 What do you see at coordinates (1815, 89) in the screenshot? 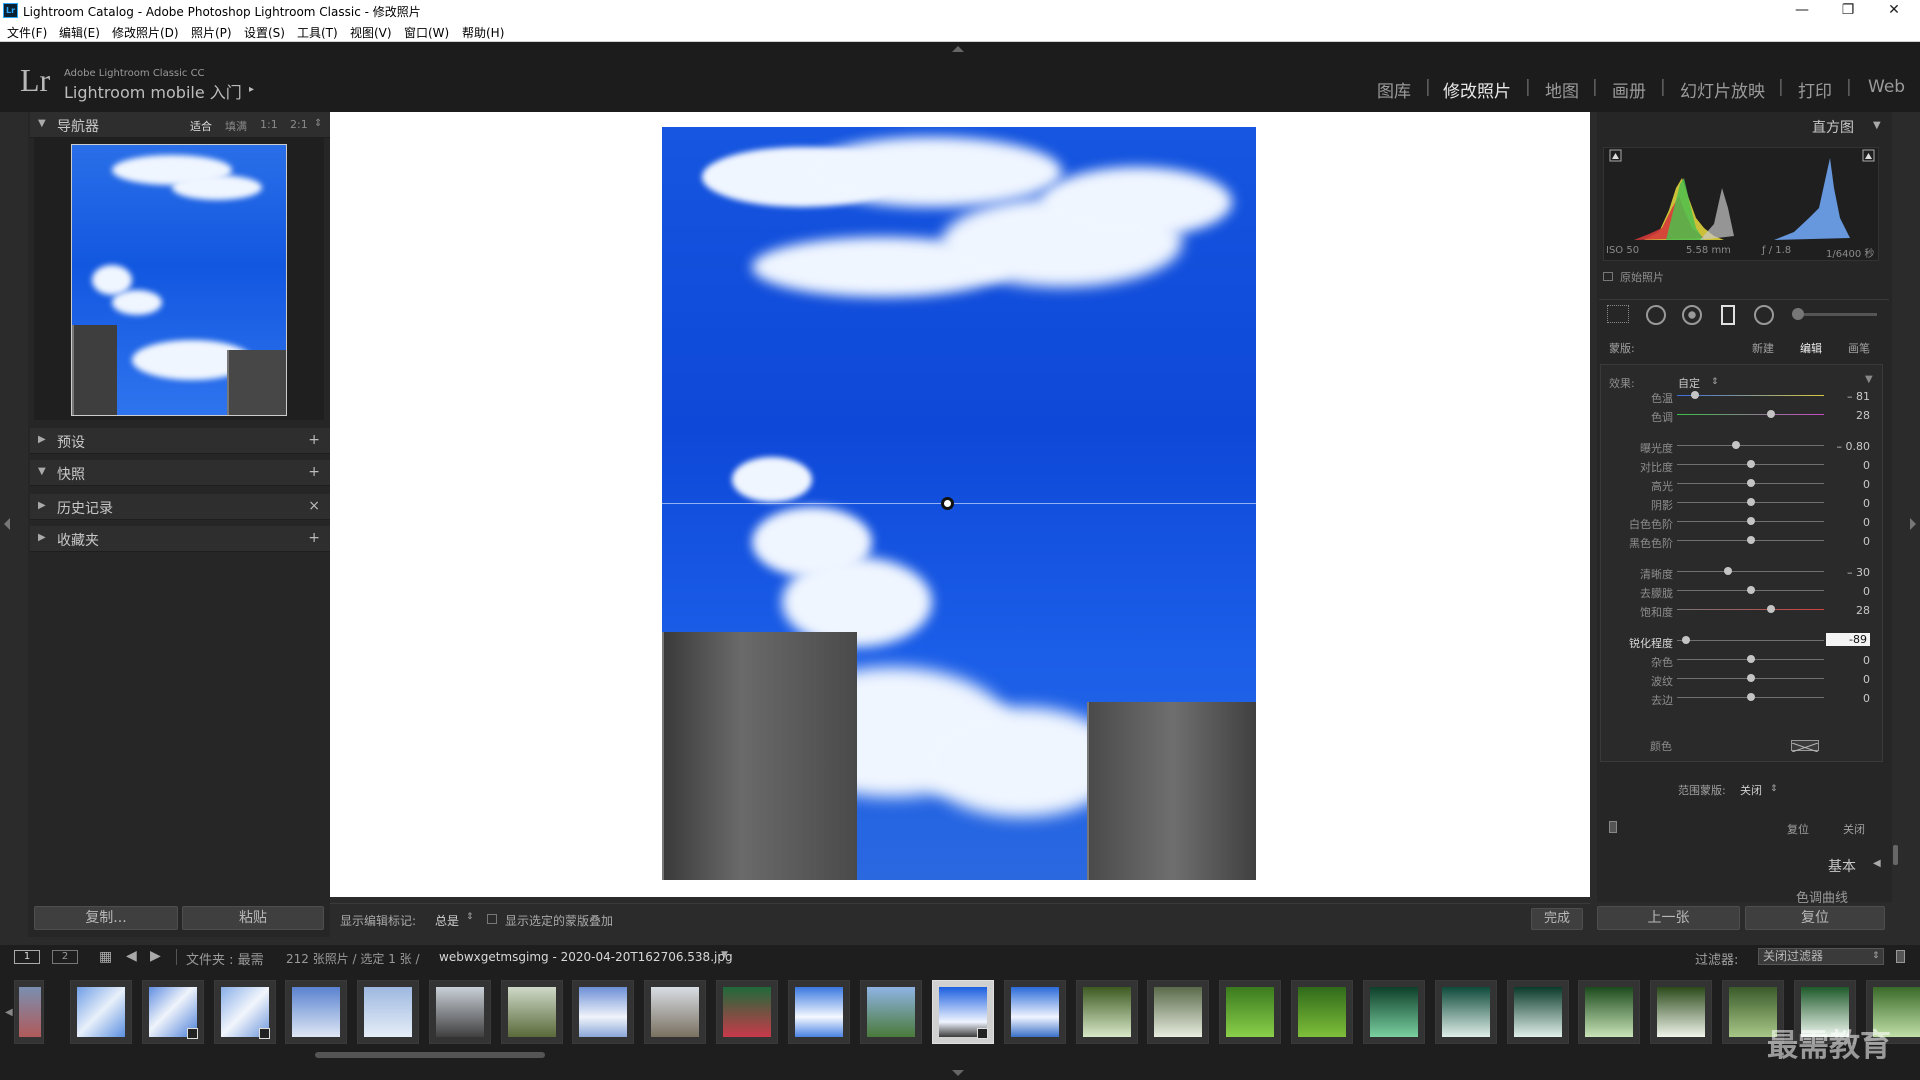
I see `module-print: 打印` at bounding box center [1815, 89].